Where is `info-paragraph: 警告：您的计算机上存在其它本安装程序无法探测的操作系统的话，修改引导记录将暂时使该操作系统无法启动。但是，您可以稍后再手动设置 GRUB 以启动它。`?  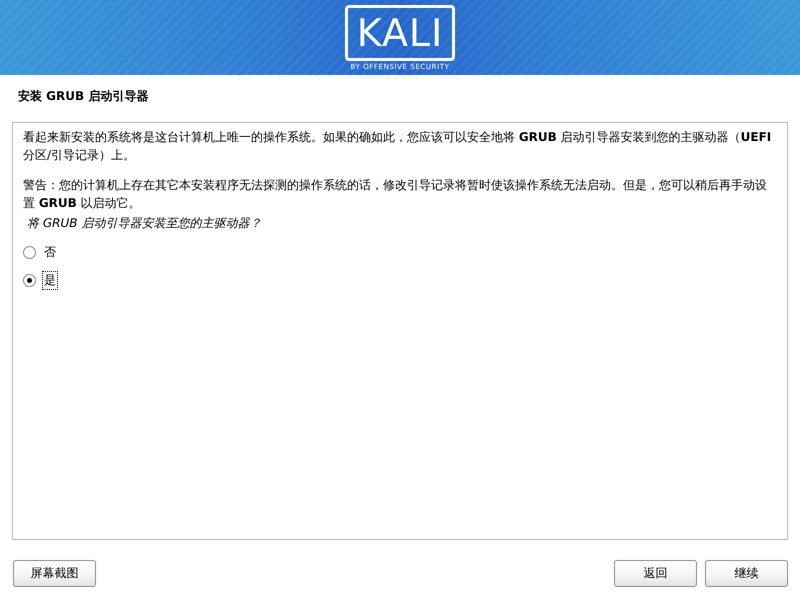 info-paragraph: 警告：您的计算机上存在其它本安装程序无法探测的操作系统的话，修改引导记录将暂时使该操作系统无法启动。但是，您可以稍后再手动设置 GRUB 以启动它。 is located at coordinates (395, 194).